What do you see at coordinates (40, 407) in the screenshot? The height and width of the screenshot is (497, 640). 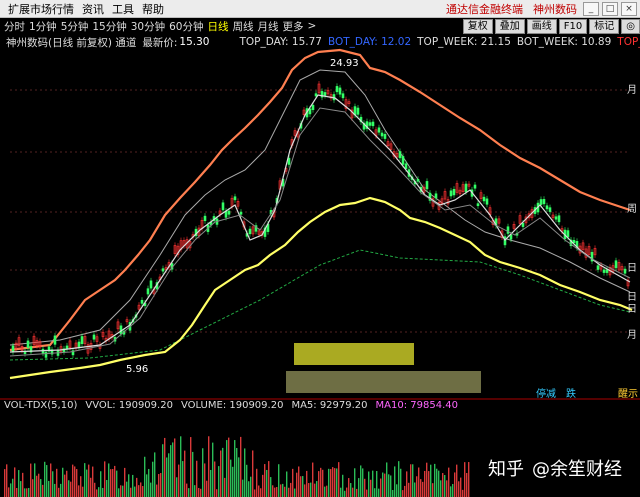 I see `volume-indicator-name: VOL-TDX(5,10)` at bounding box center [40, 407].